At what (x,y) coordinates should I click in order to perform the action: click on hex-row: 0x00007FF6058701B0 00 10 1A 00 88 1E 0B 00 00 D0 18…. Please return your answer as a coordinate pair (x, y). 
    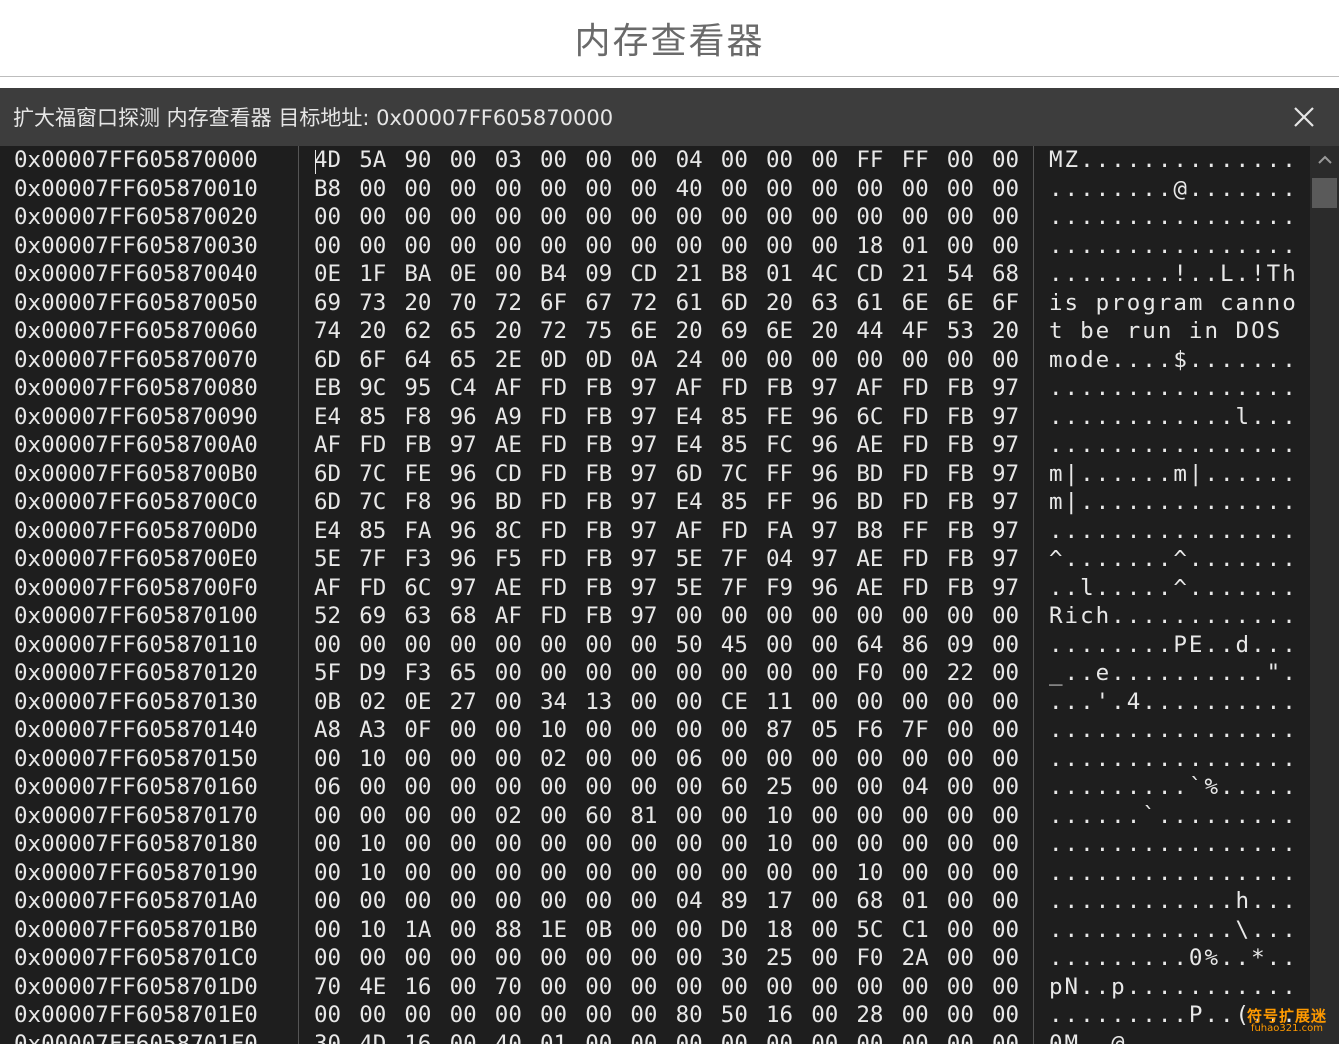
    Looking at the image, I should click on (655, 930).